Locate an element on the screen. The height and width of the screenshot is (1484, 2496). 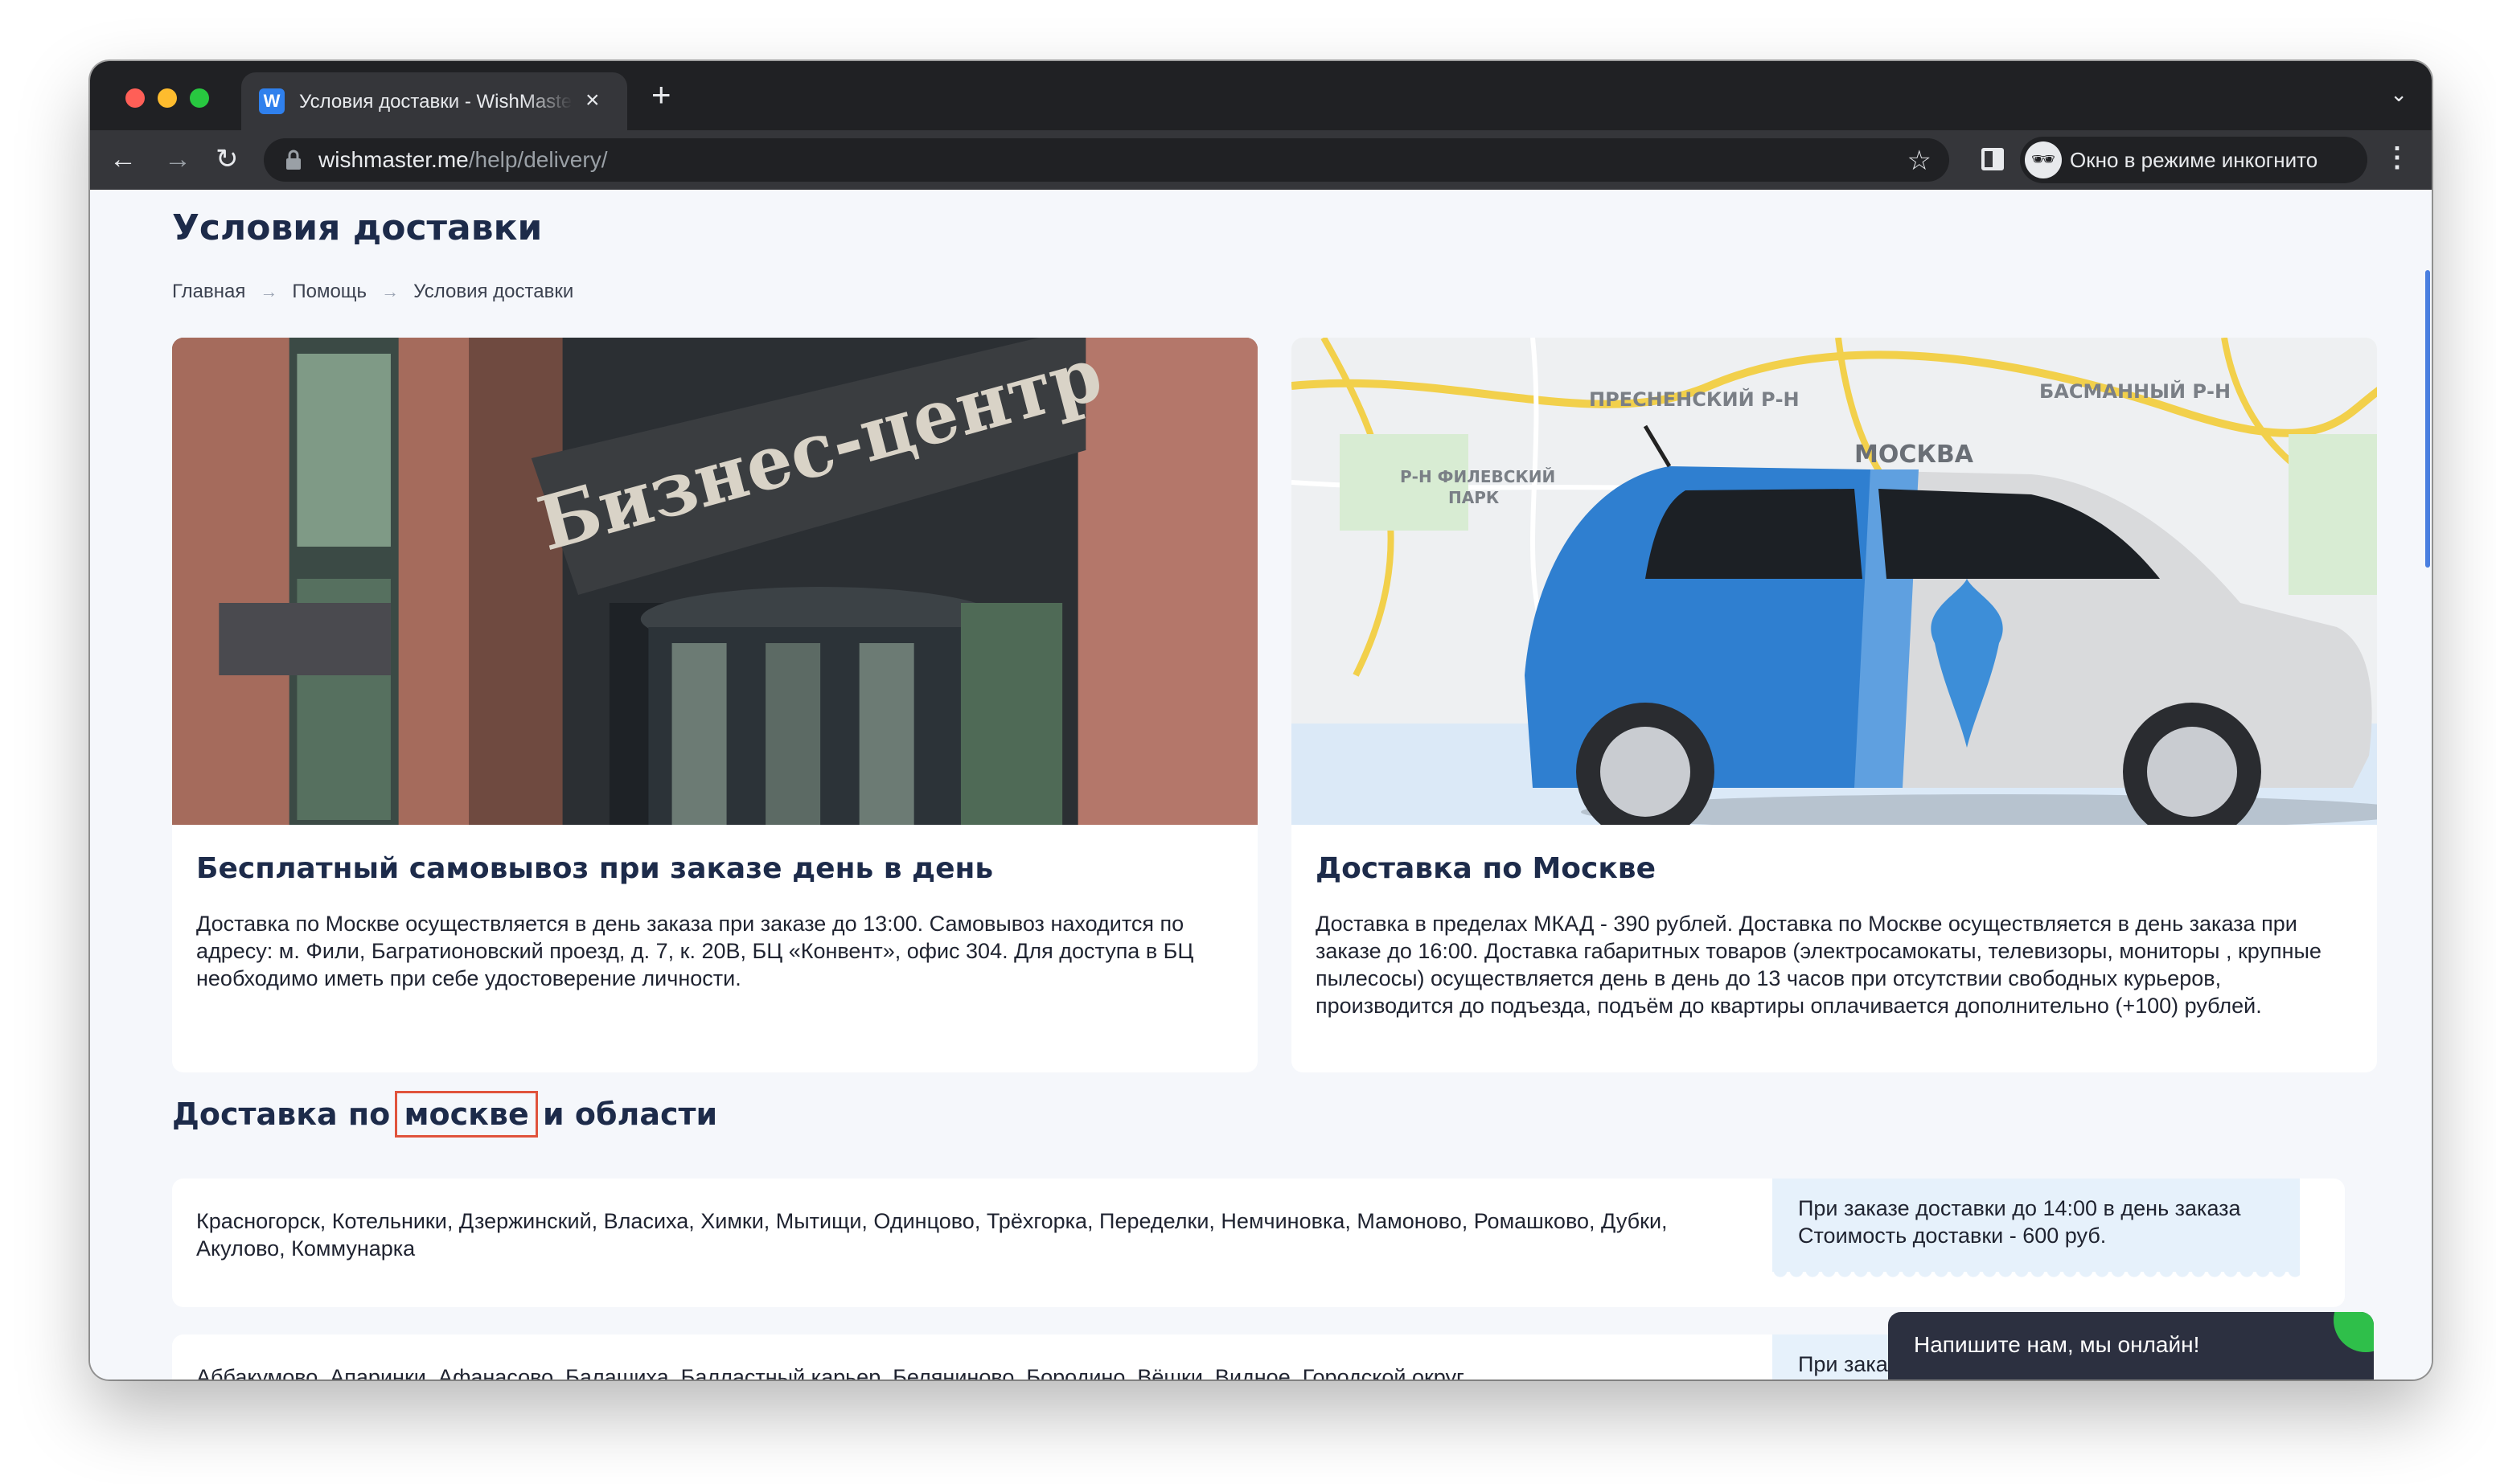
tab-strip: W Условия доставки - WishMaster × + ⌄ is located at coordinates (1261, 96).